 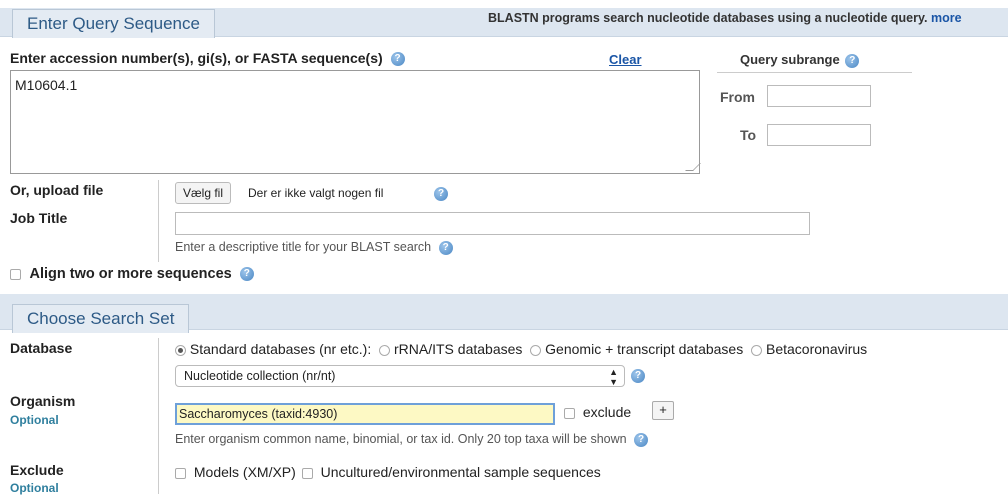 What do you see at coordinates (258, 414) in the screenshot?
I see `organism-value: Saccharomyces (taxid:4930)` at bounding box center [258, 414].